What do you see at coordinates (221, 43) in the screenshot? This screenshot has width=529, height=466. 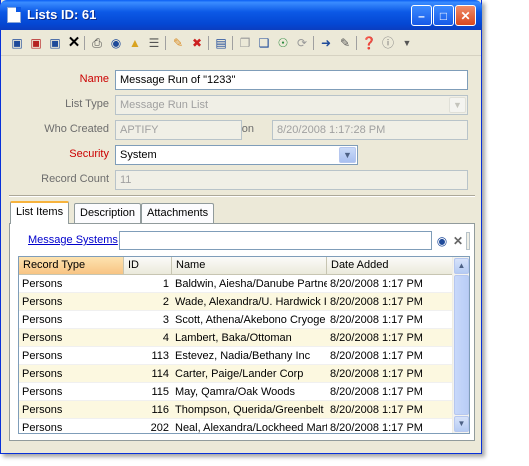 I see `grid-icon: ▤` at bounding box center [221, 43].